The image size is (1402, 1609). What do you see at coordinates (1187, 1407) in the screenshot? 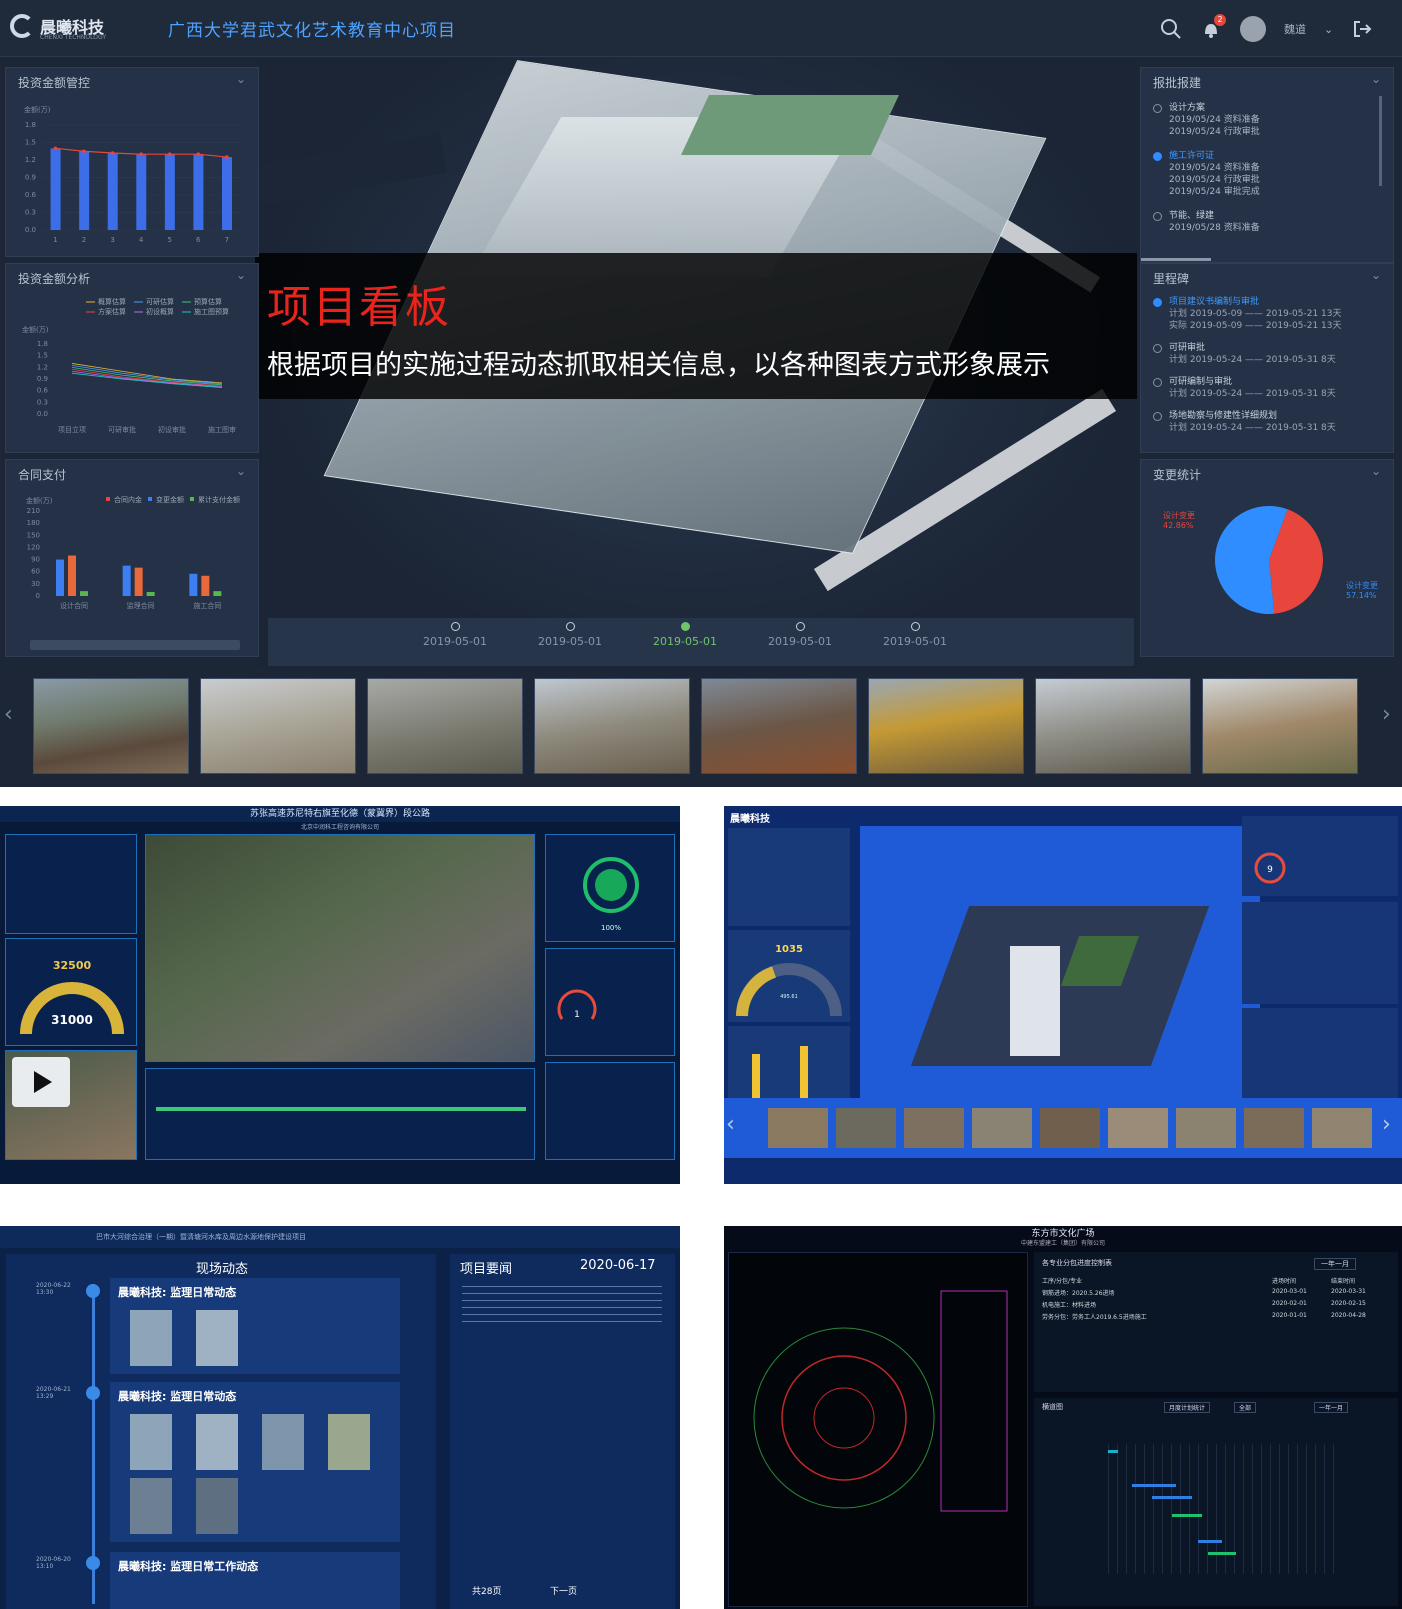
I see `gantt-filter-select: 月度计划统计` at bounding box center [1187, 1407].